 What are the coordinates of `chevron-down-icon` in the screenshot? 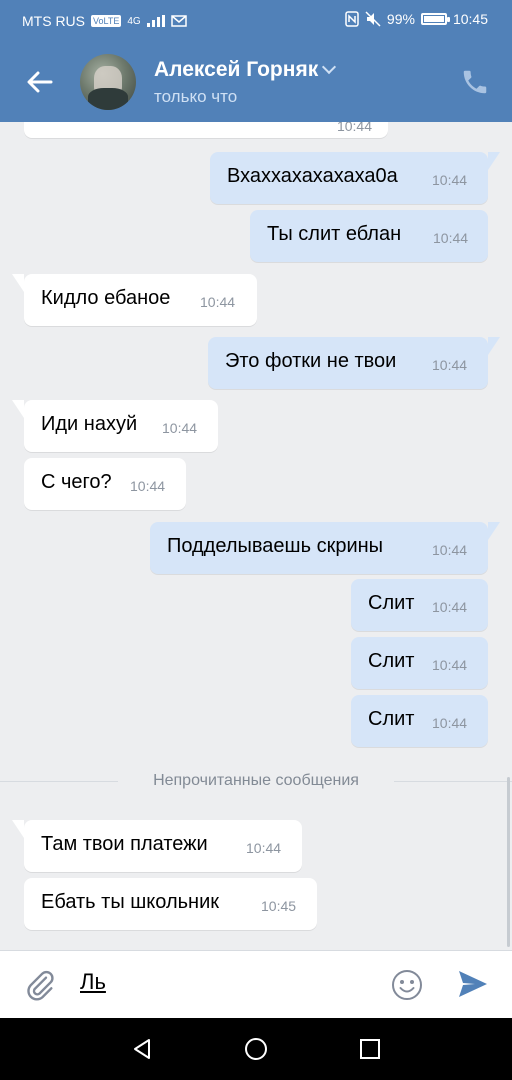 It's located at (329, 67).